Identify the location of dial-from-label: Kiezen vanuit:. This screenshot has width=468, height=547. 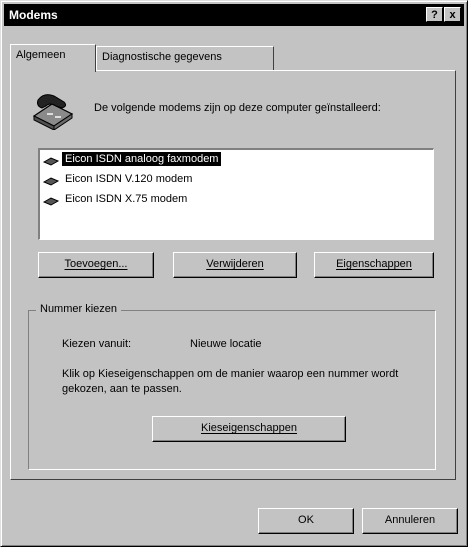
(97, 344).